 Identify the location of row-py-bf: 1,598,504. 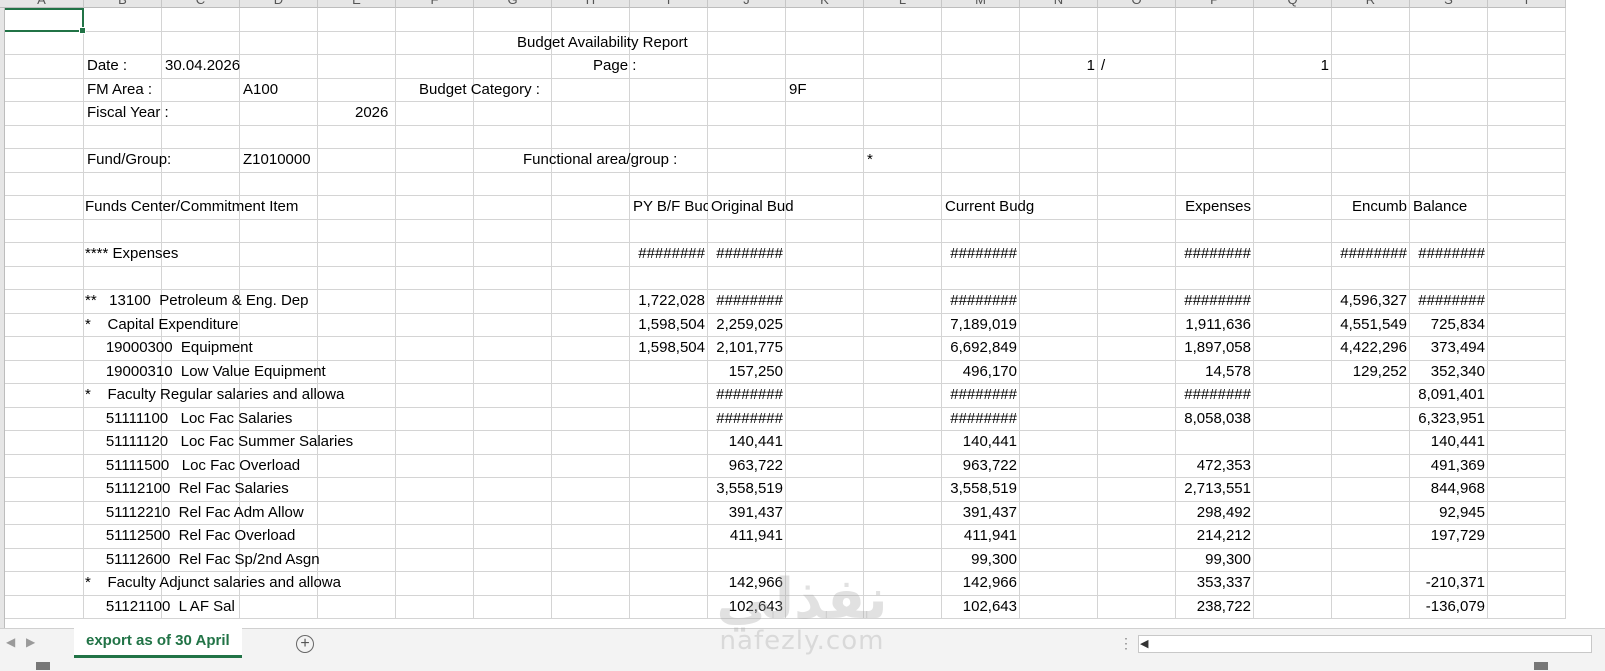
(669, 325).